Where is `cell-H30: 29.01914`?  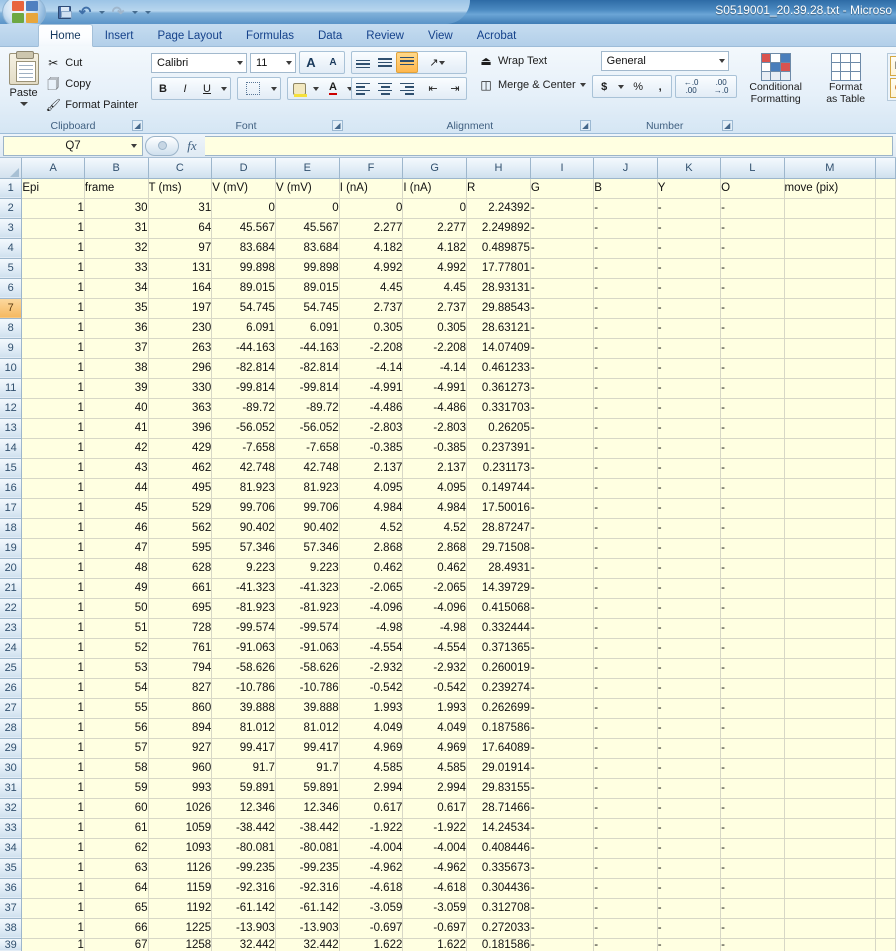
cell-H30: 29.01914 is located at coordinates (498, 768).